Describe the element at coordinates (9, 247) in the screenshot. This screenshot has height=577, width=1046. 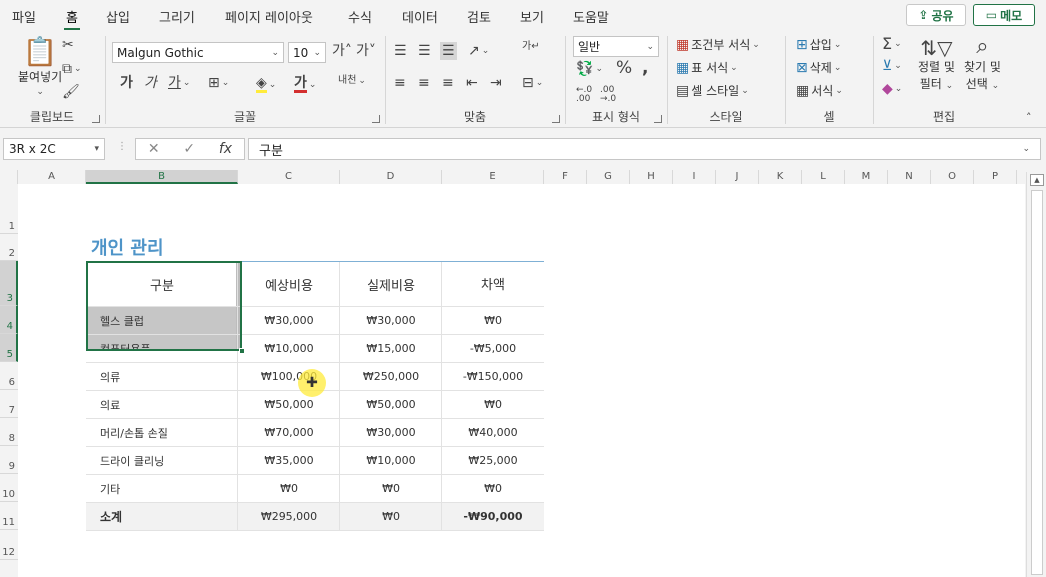
I see `row-header: 2` at that location.